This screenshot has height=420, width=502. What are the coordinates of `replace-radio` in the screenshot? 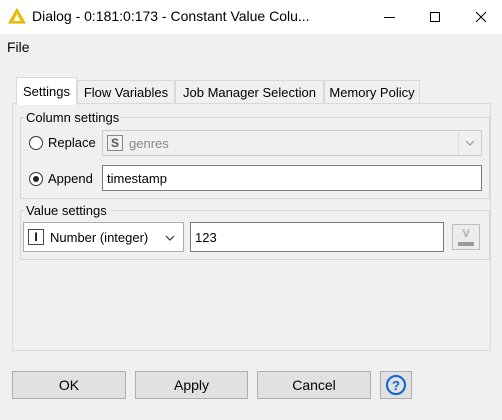 It's located at (36, 143).